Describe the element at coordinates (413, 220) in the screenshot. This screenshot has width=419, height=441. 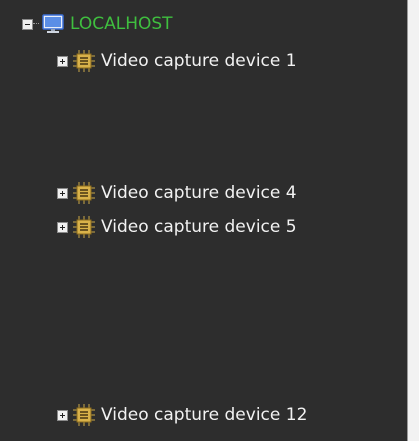
I see `window-edge` at that location.